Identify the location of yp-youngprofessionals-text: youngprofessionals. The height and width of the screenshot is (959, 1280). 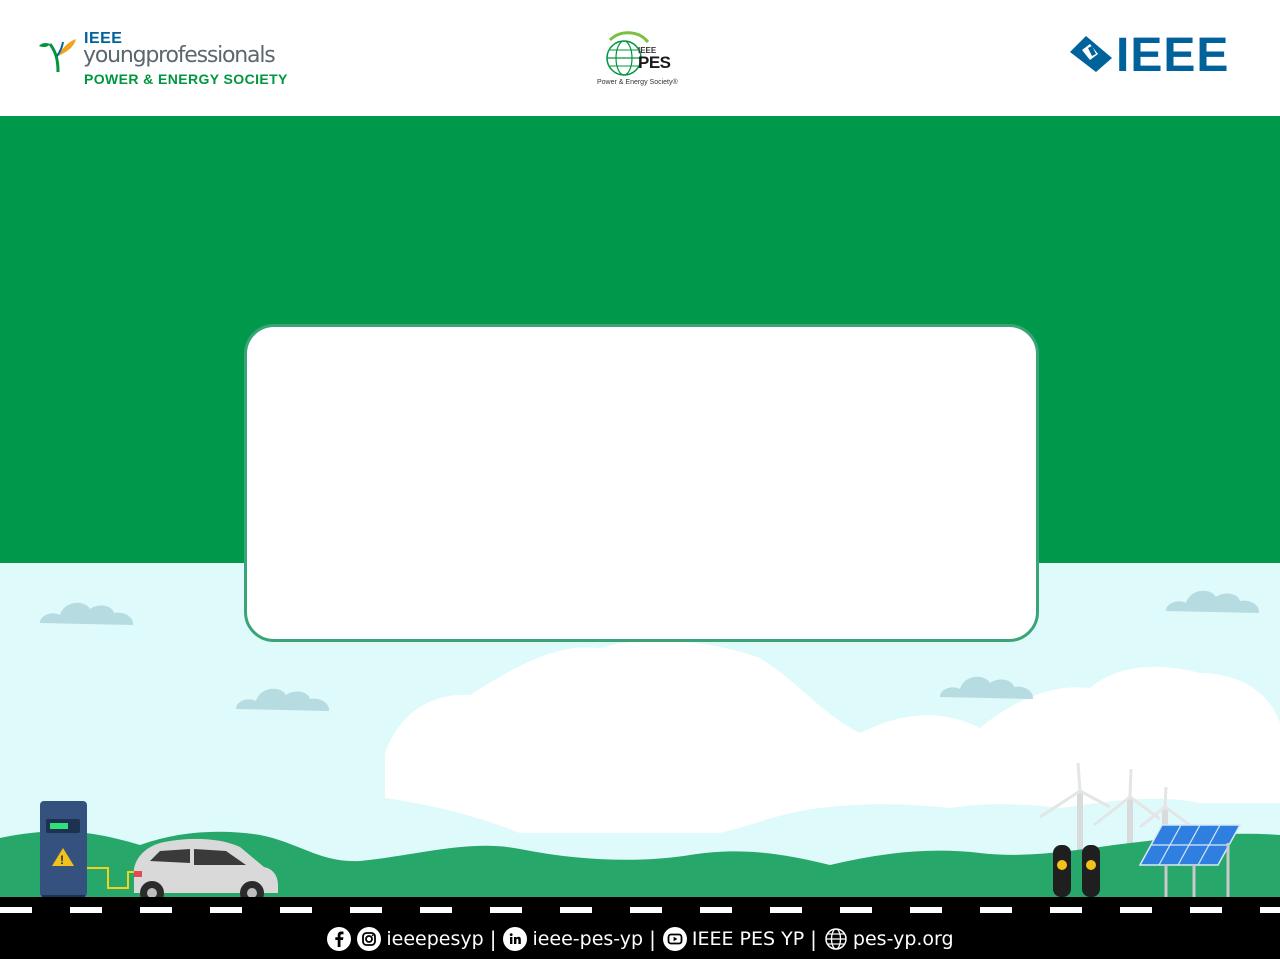
(179, 55).